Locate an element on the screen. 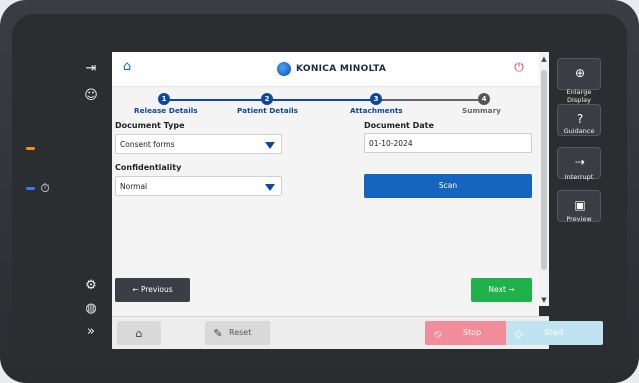 This screenshot has width=639, height=383. document-date-field: 01-10-2024 is located at coordinates (448, 143).